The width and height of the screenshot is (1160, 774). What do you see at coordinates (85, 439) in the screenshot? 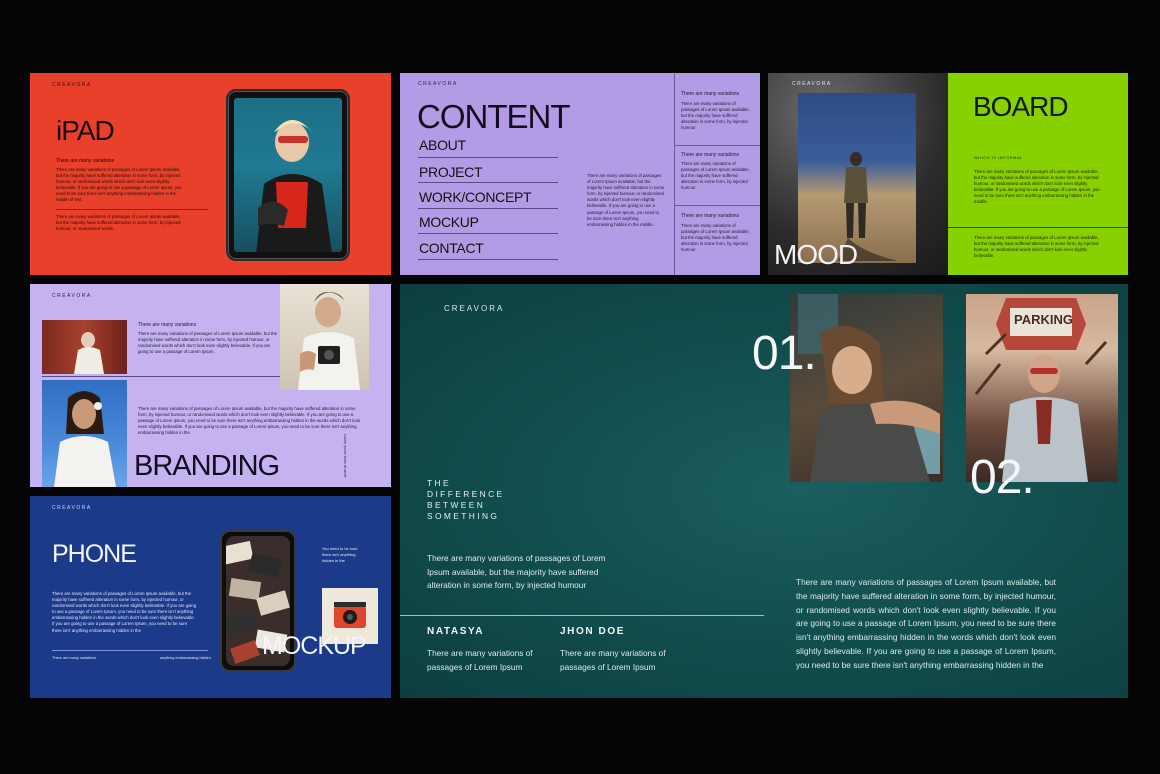
I see `woman-flower-figure` at bounding box center [85, 439].